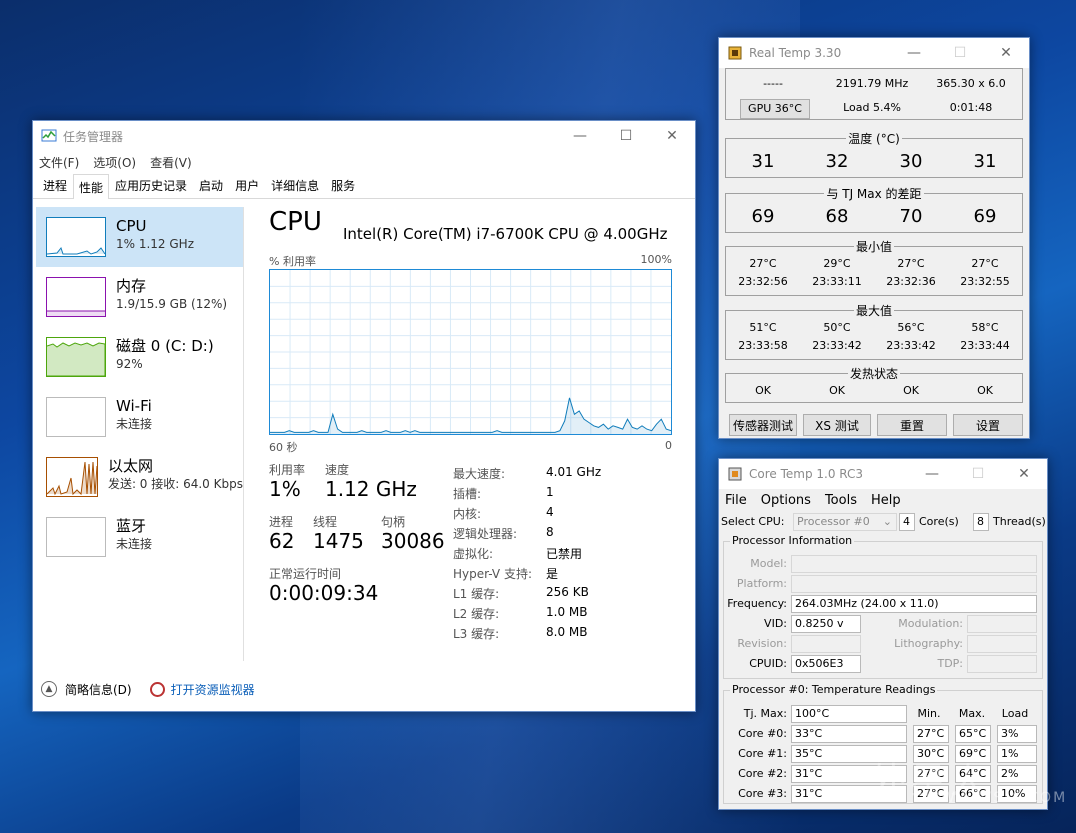  Describe the element at coordinates (763, 281) in the screenshot. I see `rt-min-time: 23:32:56` at that location.